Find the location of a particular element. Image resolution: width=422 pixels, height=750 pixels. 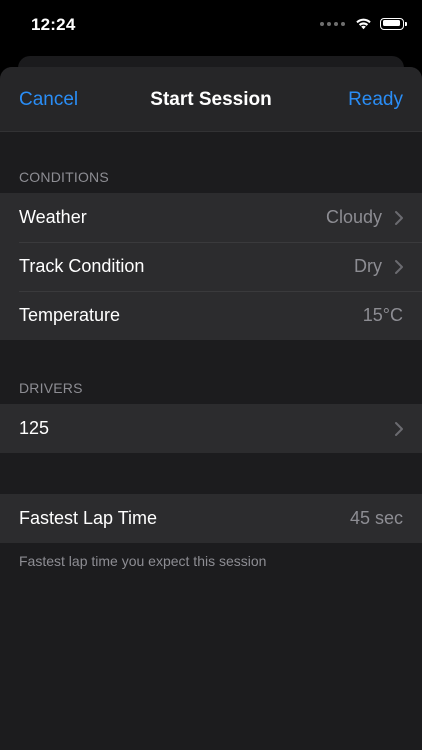

navigation-bar: Cancel Start Session Ready is located at coordinates (211, 99).